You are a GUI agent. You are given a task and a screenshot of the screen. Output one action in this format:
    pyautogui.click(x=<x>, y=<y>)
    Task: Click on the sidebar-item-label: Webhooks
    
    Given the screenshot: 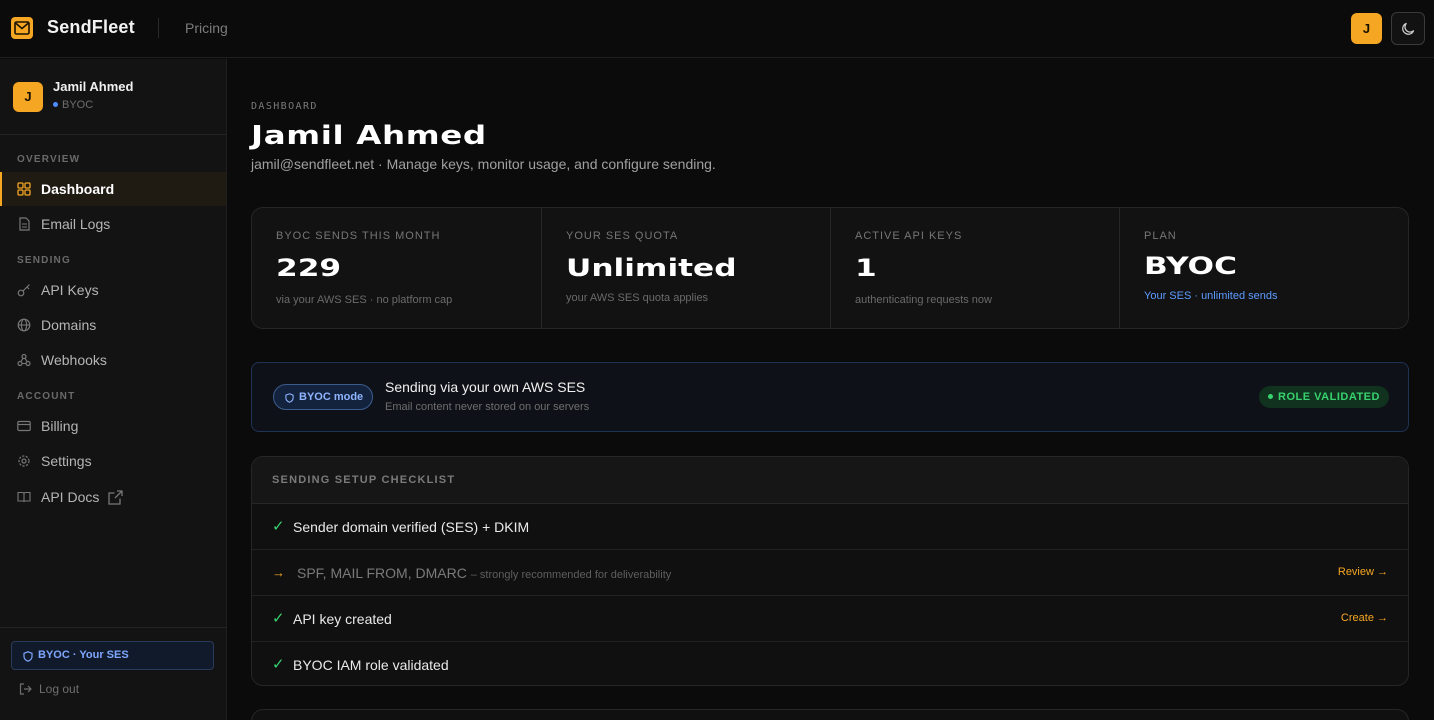 What is the action you would take?
    pyautogui.click(x=74, y=360)
    